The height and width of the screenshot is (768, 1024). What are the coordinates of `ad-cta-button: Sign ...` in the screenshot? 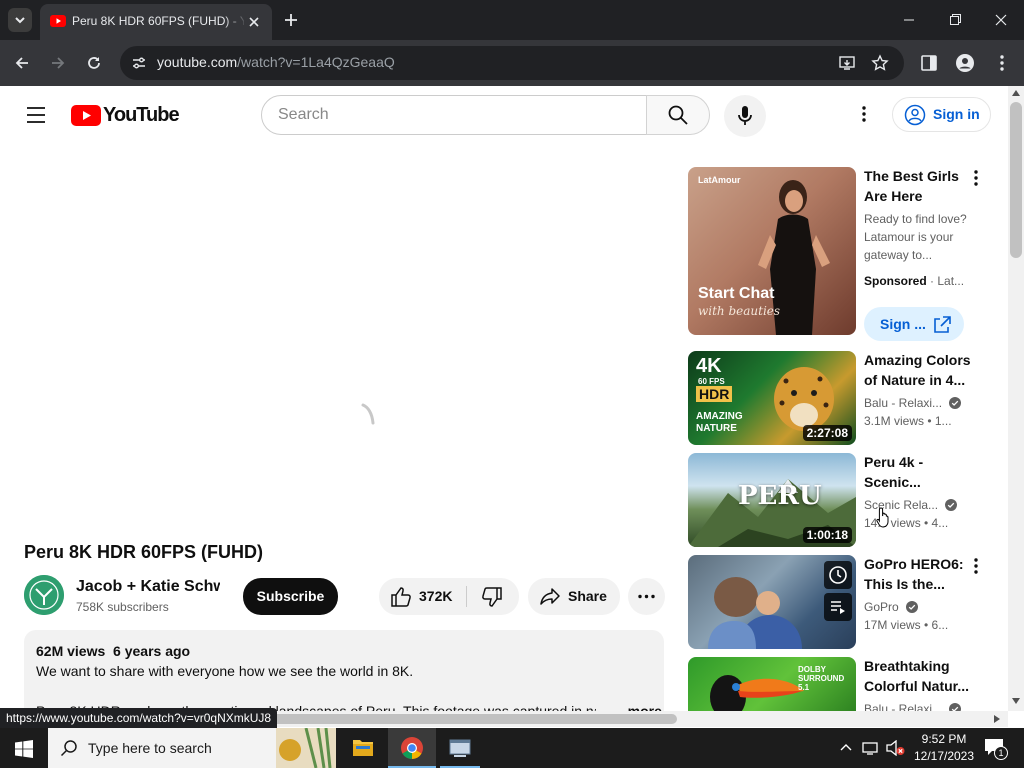 It's located at (914, 324).